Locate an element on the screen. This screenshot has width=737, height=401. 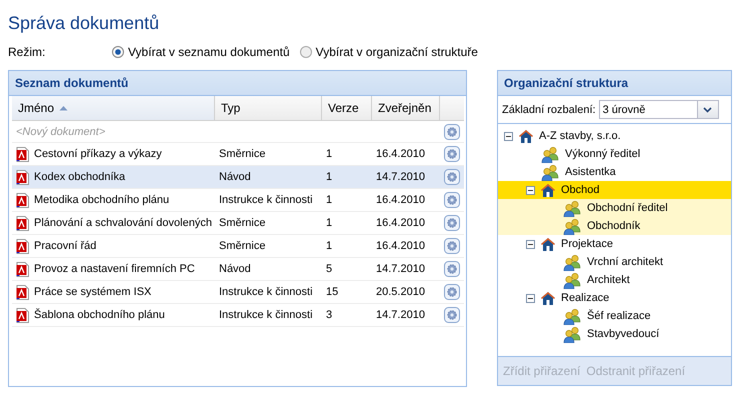
document-name: Pracovní řád is located at coordinates (65, 246).